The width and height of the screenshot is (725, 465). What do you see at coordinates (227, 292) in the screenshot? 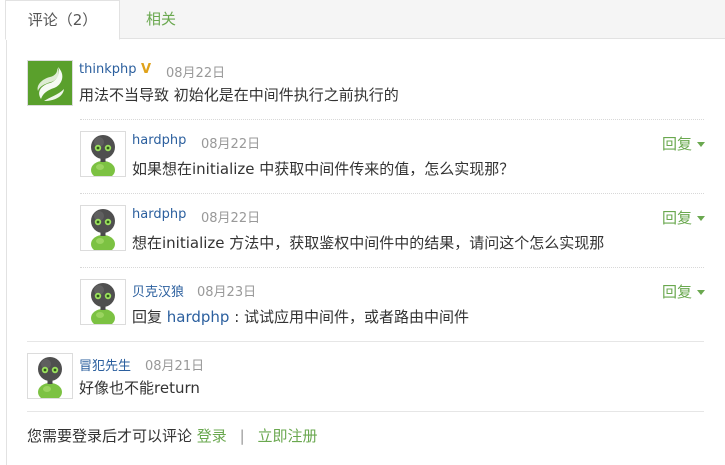
I see `reply-date: 08月23日` at bounding box center [227, 292].